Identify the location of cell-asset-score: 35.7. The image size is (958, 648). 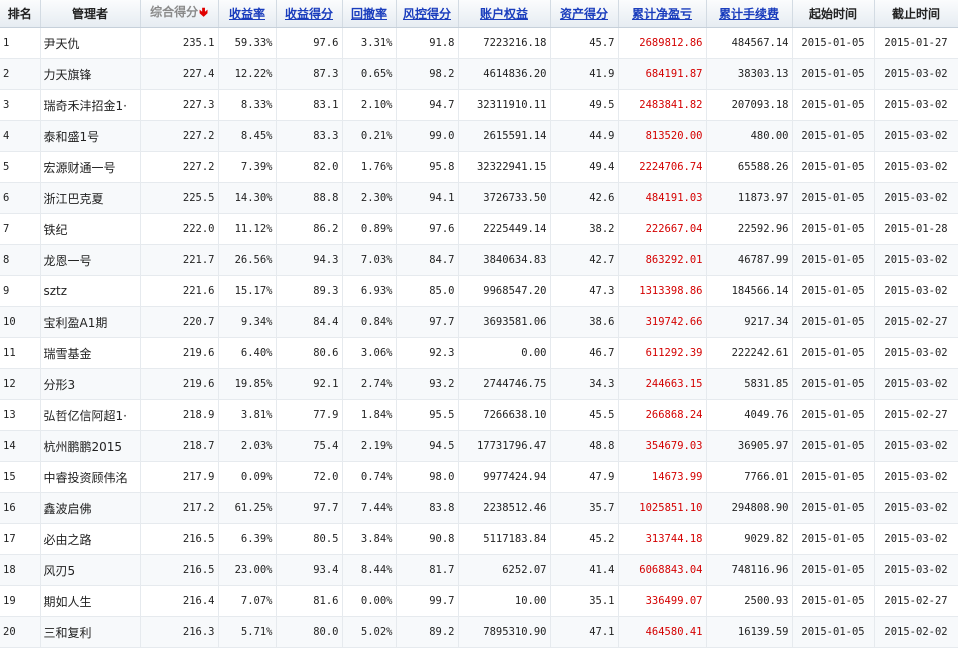
(584, 508).